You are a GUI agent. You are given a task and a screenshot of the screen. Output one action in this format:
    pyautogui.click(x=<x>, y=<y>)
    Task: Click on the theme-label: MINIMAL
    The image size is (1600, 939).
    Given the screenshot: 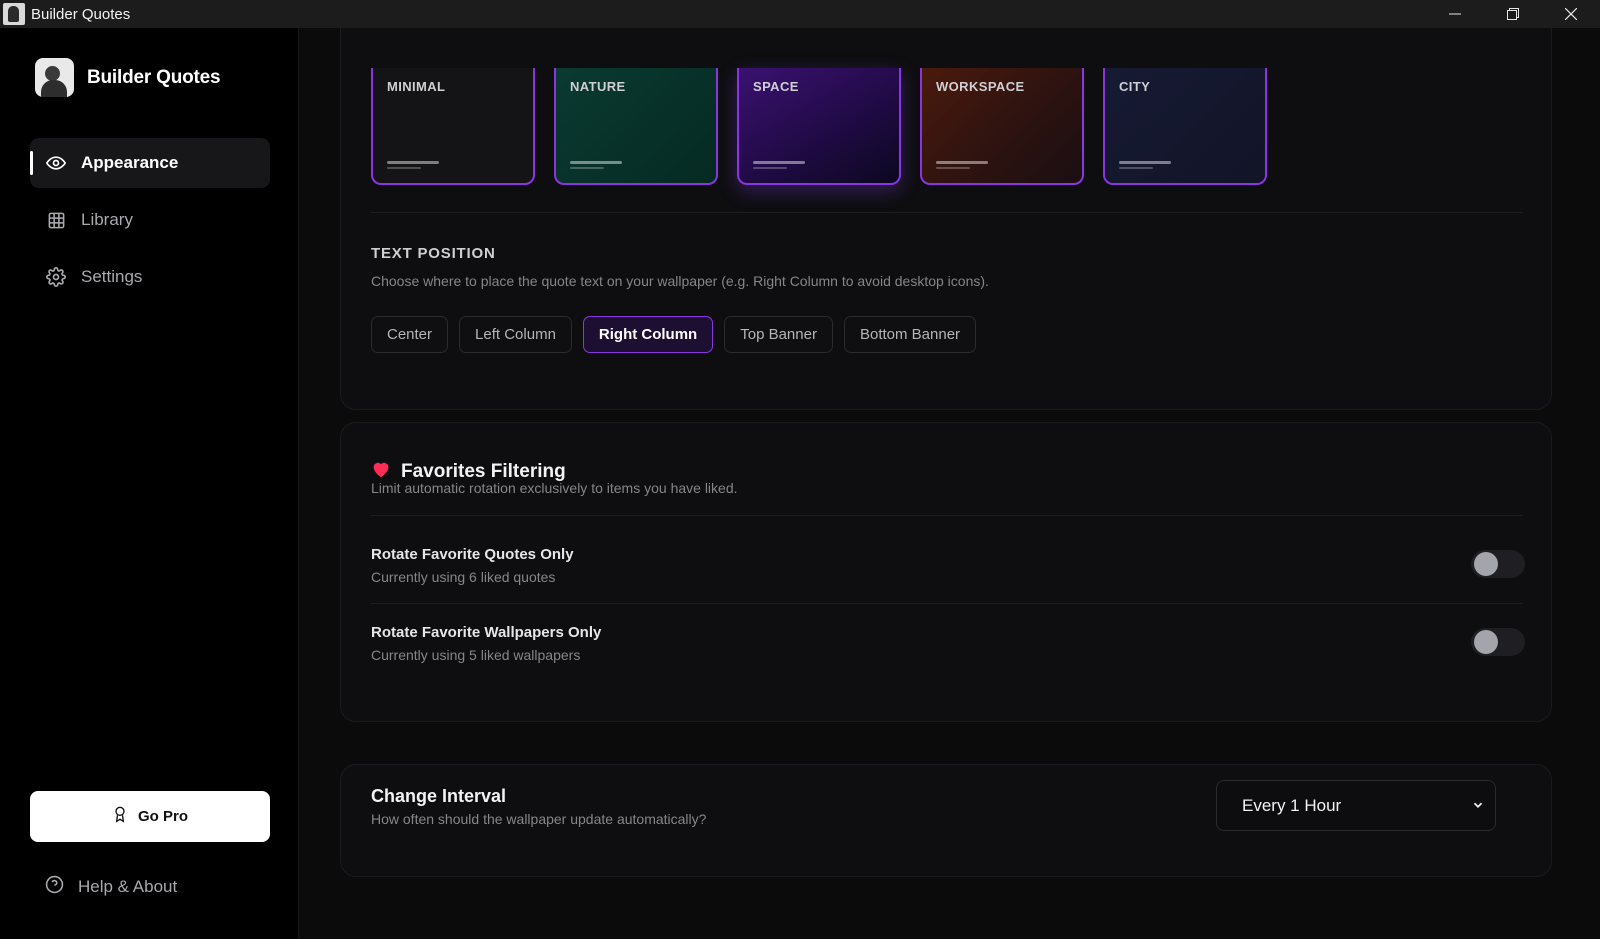 What is the action you would take?
    pyautogui.click(x=416, y=86)
    